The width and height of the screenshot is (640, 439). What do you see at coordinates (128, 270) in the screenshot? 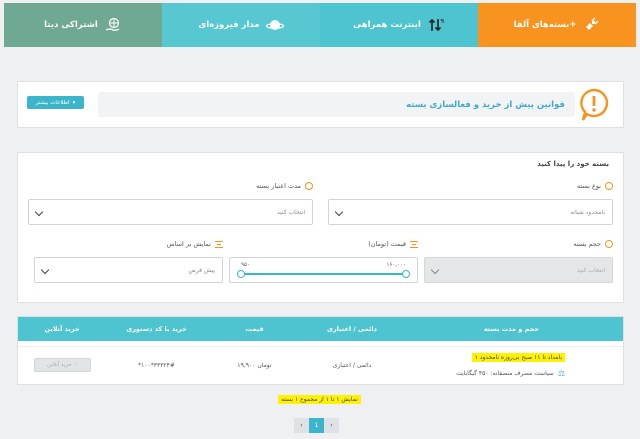
I see `sort-select: پیش فرض` at bounding box center [128, 270].